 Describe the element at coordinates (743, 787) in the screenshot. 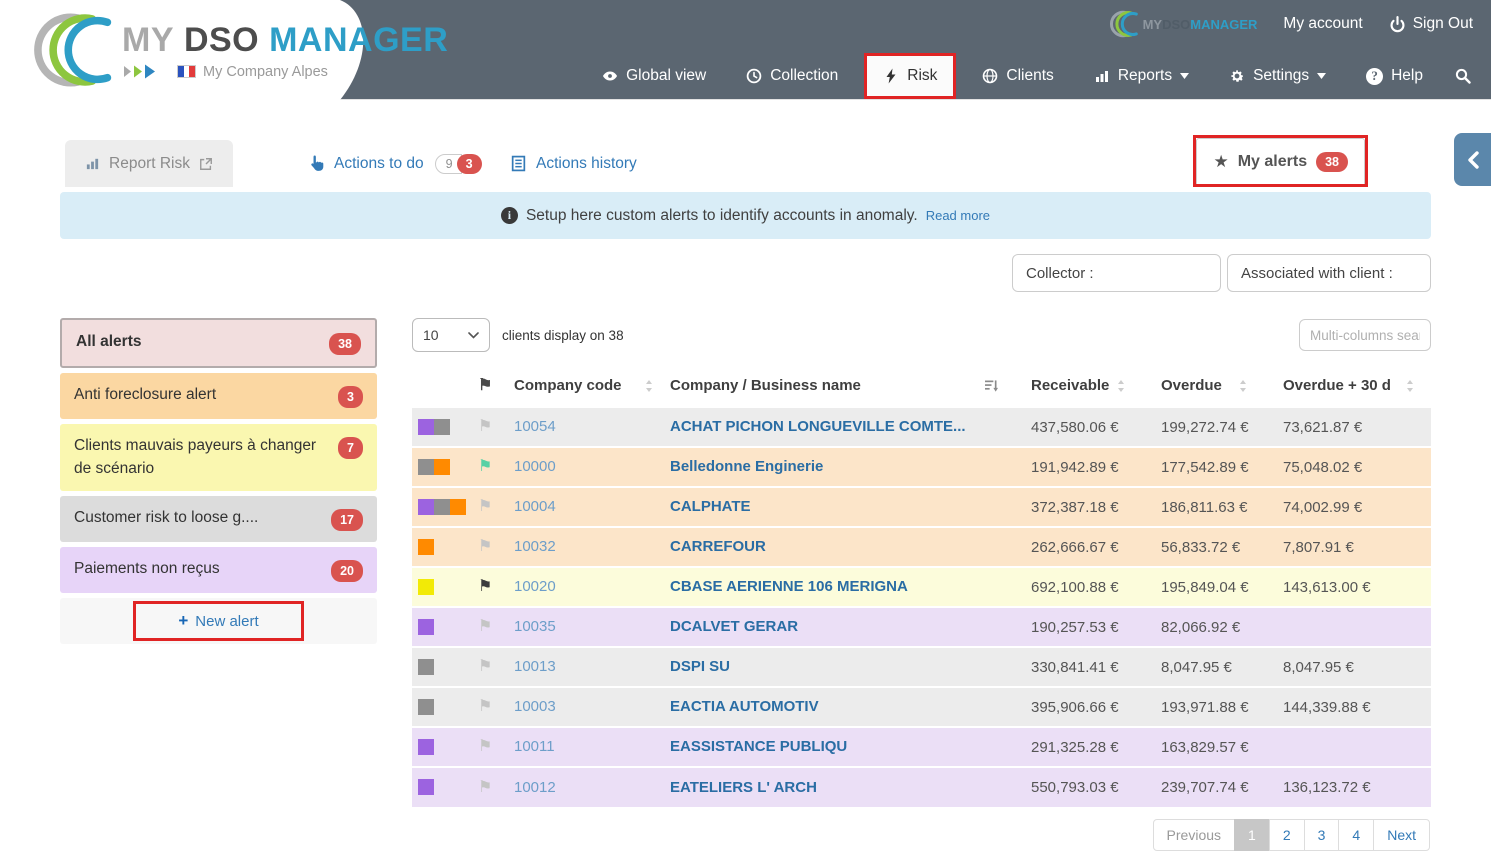

I see `company-name-link: EATELIERS L' ARCH` at that location.